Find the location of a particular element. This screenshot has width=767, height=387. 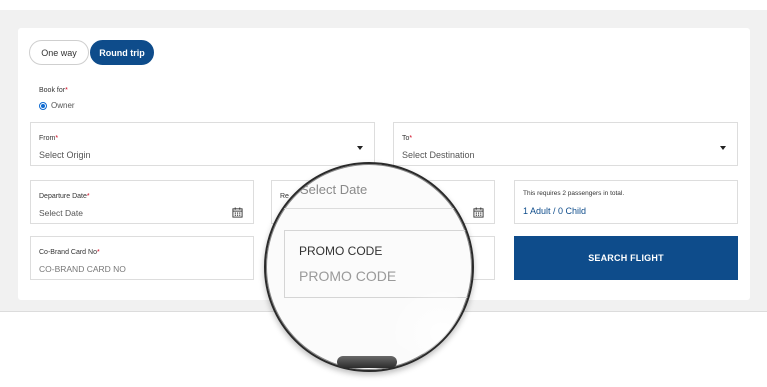

owner-radio-label: Owner is located at coordinates (63, 105).